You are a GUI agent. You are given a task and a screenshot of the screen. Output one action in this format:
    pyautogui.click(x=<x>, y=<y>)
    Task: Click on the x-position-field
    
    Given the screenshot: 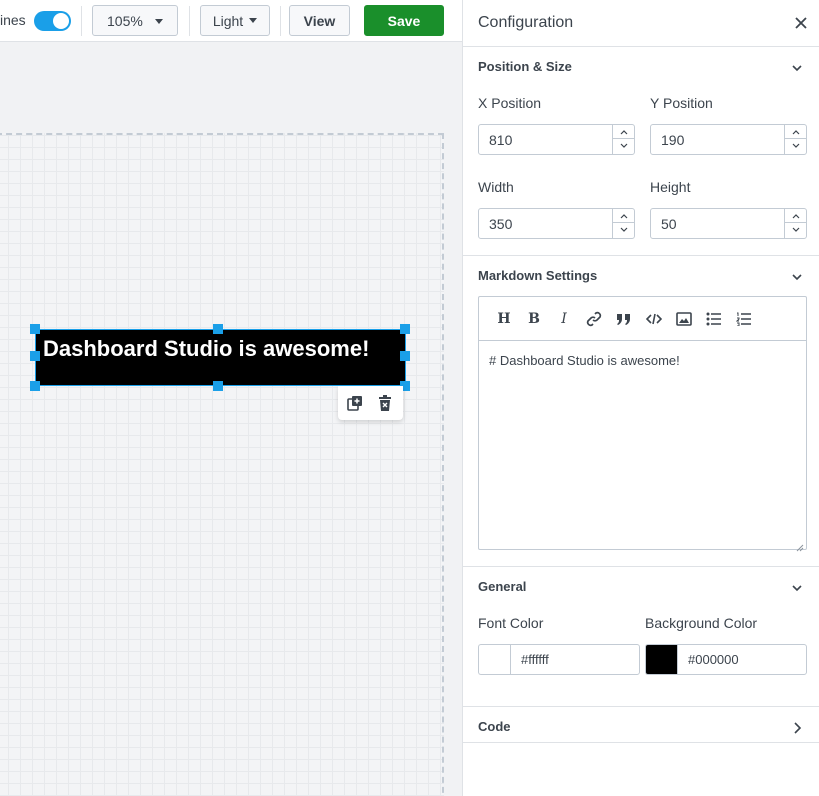 What is the action you would take?
    pyautogui.click(x=556, y=139)
    